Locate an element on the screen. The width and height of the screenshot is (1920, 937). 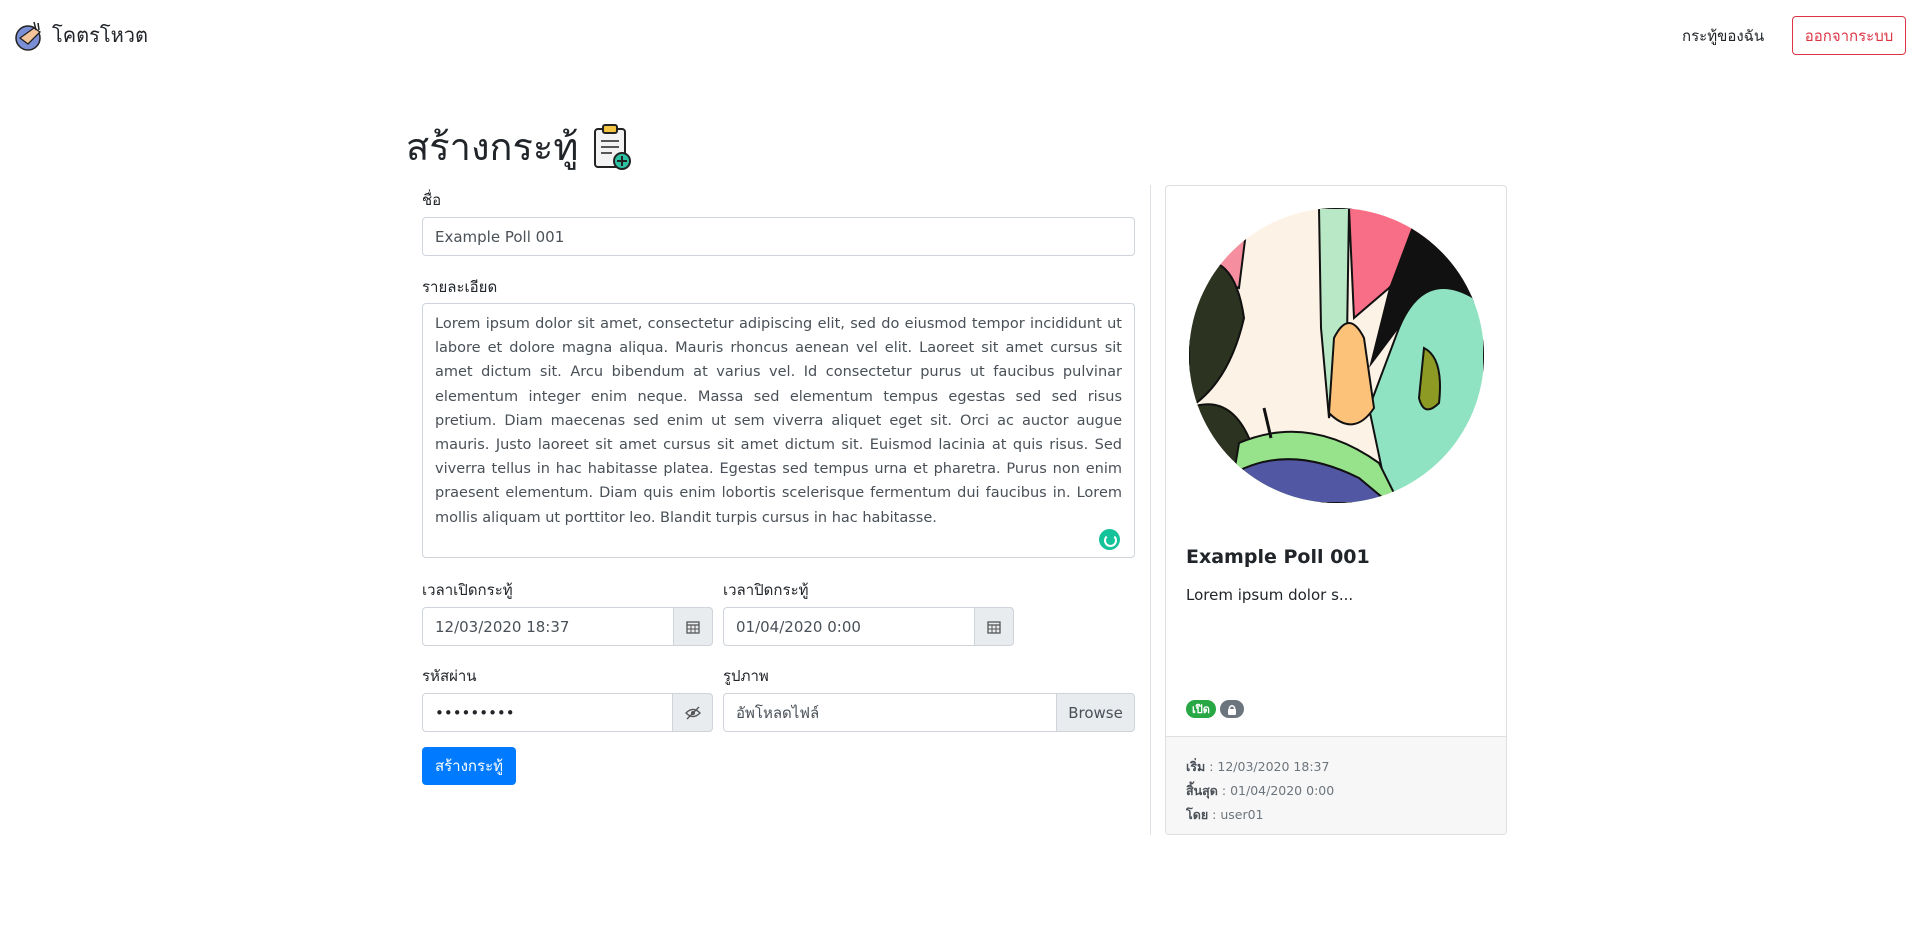
open-time-calendar-button is located at coordinates (693, 626).